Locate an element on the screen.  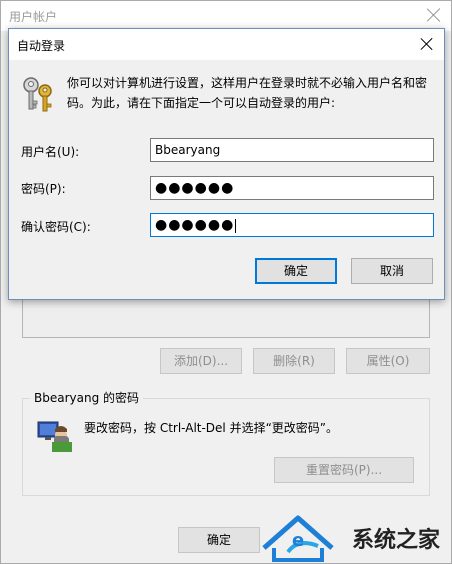
watermark-text: 系统之家 is located at coordinates (396, 540).